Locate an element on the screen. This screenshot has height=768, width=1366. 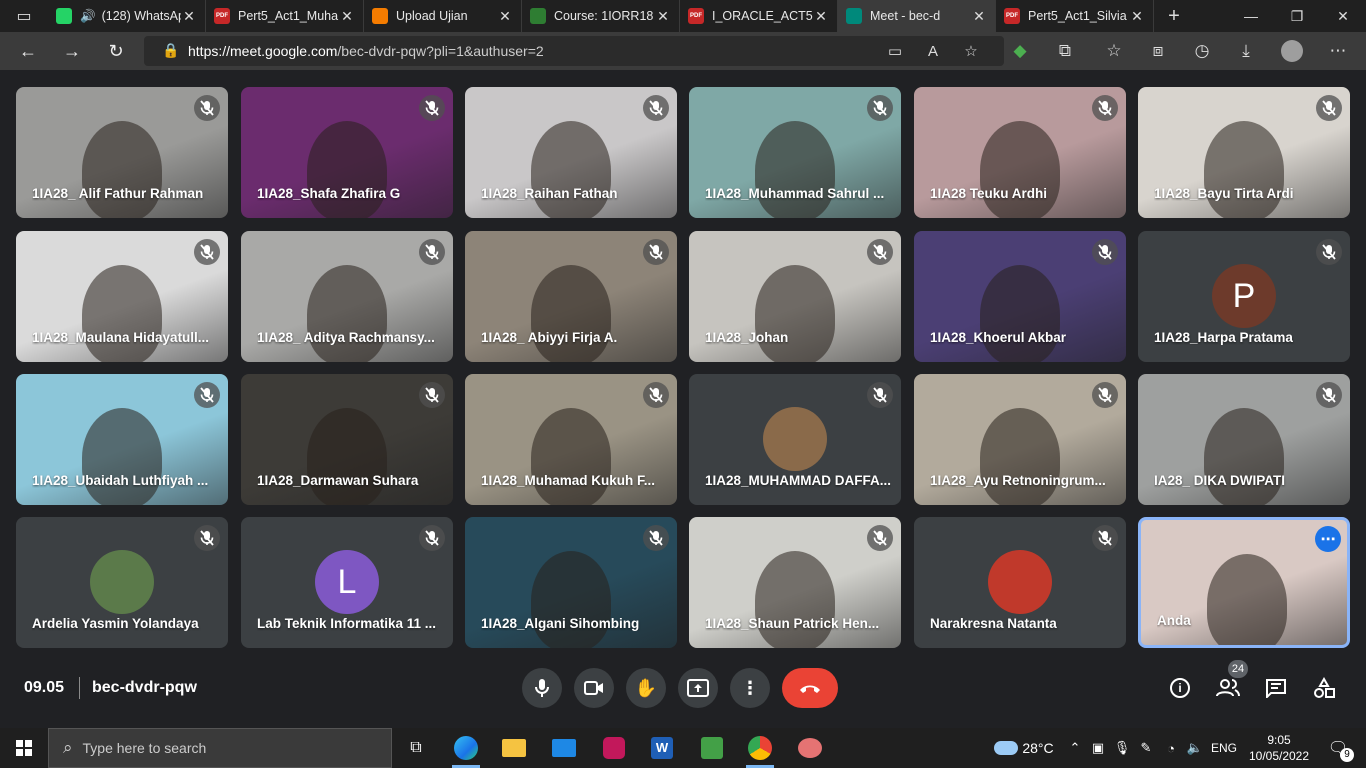
camera-button is located at coordinates (594, 688).